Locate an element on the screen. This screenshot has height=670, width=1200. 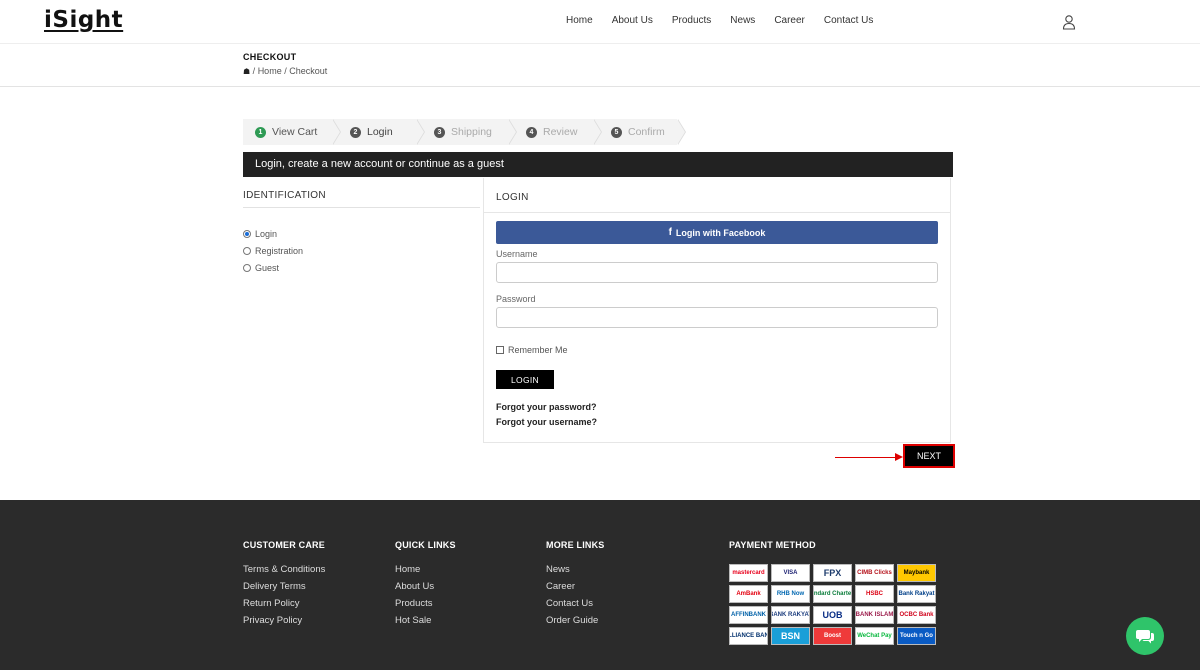
remember-me-label: Remember Me is located at coordinates (538, 350).